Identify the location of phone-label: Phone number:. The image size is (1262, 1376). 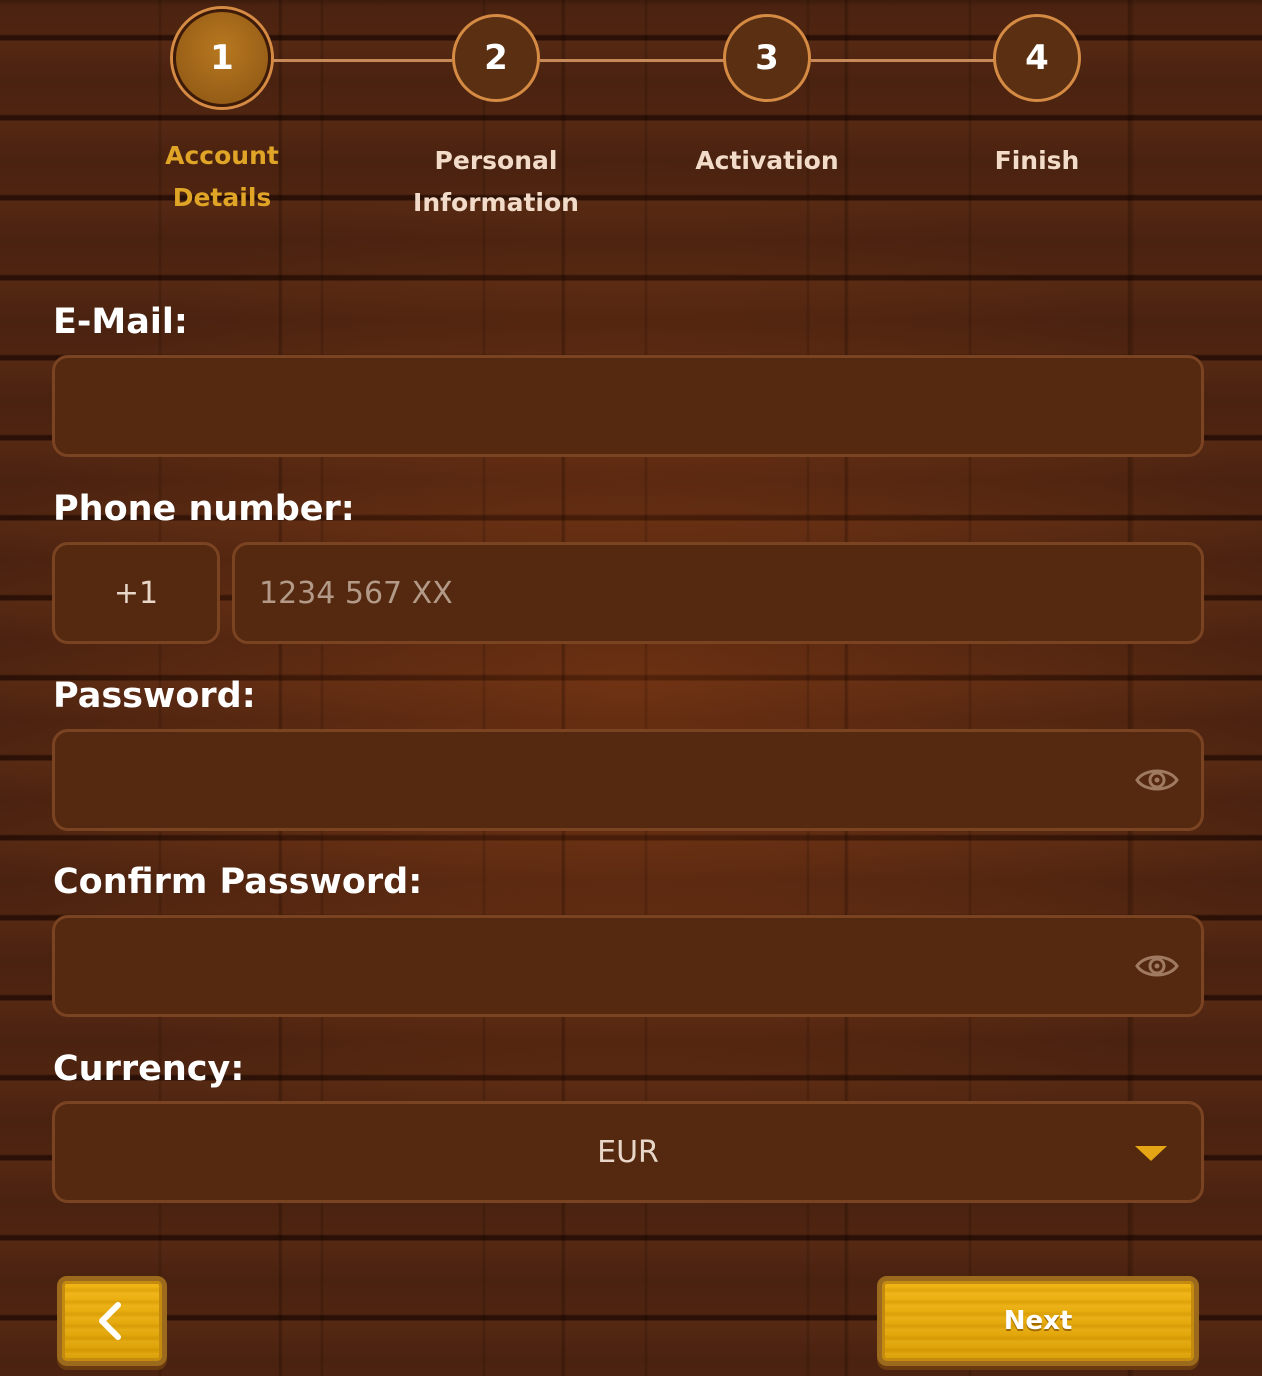
(204, 509).